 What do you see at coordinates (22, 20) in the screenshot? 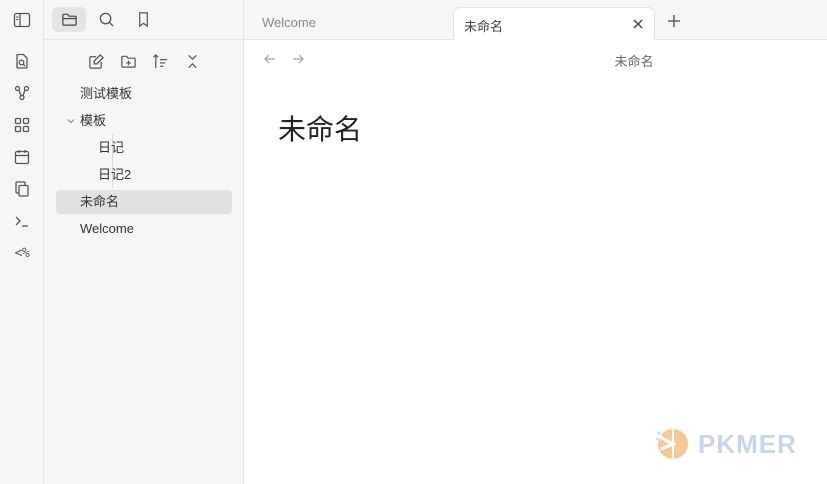
I see `sidebar-toggle-icon` at bounding box center [22, 20].